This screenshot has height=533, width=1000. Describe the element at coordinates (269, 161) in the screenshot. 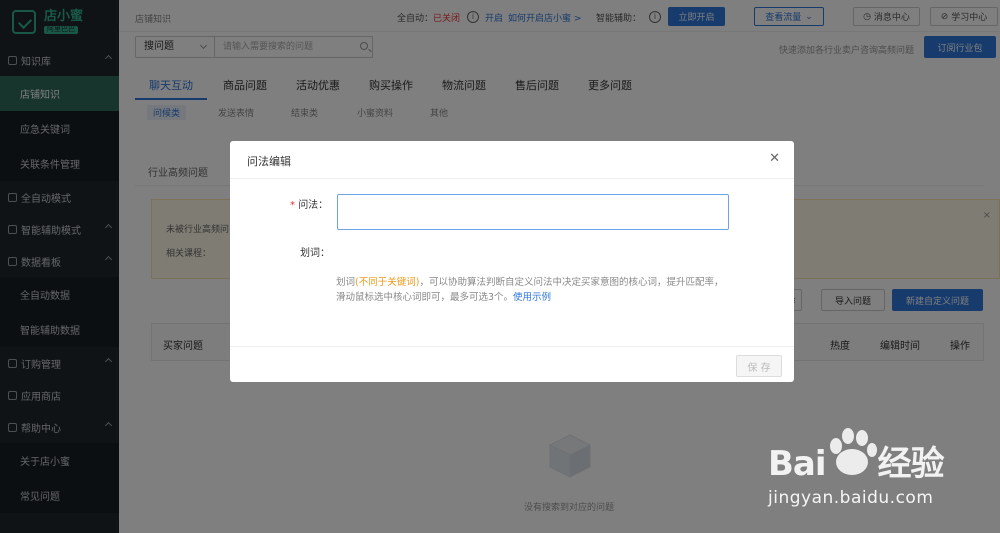

I see `dialog-title: 问法编辑` at that location.